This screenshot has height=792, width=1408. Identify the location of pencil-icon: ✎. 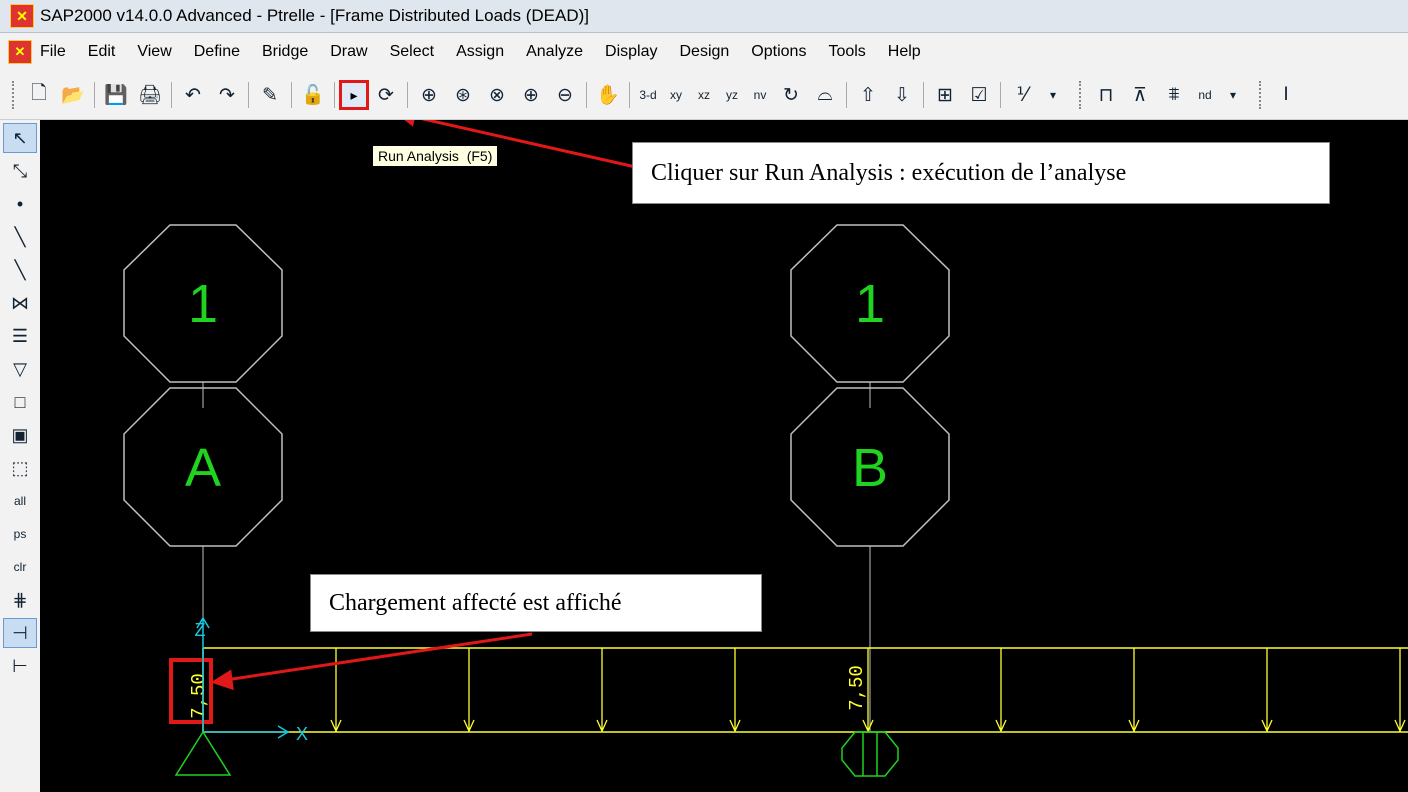
(270, 95).